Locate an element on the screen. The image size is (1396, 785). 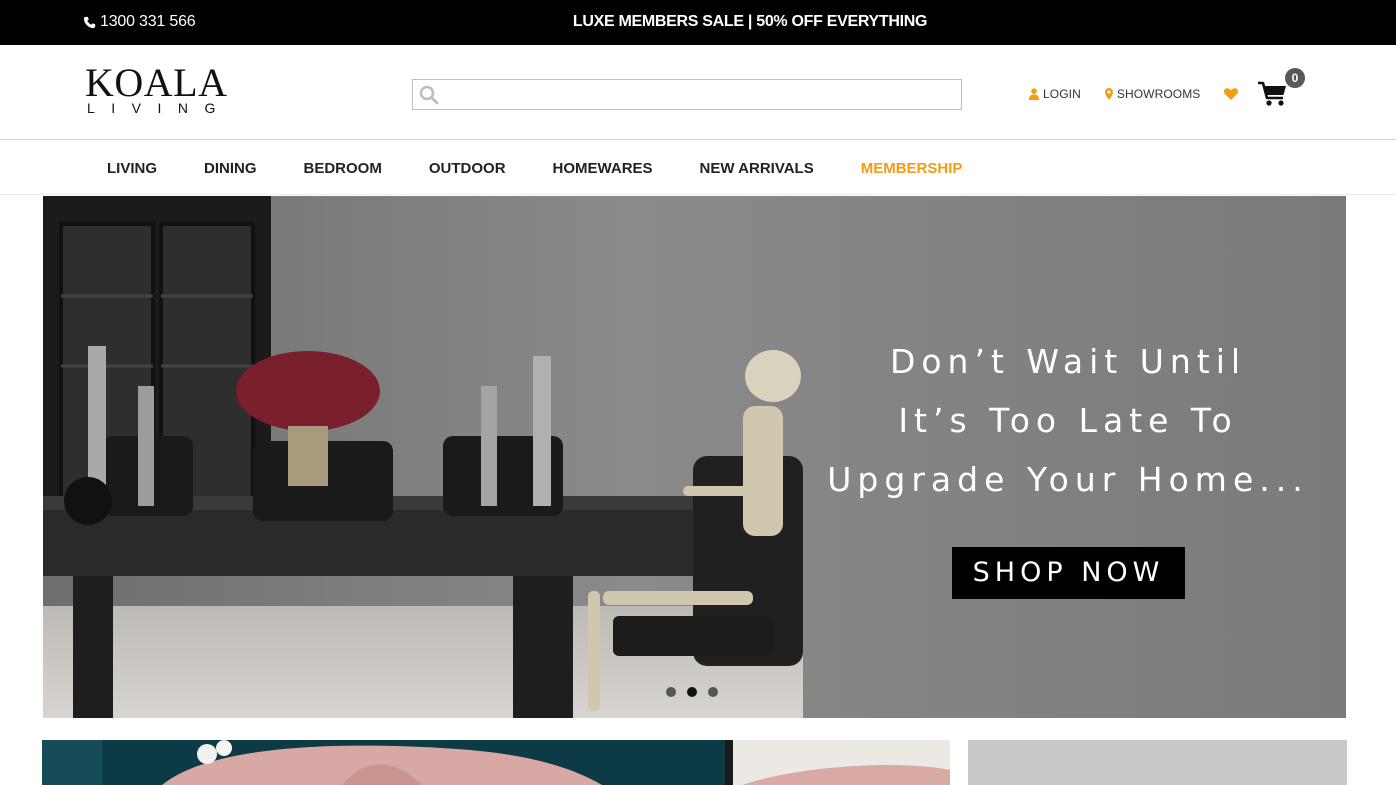
logo-subtitle: LIVING is located at coordinates (159, 108).